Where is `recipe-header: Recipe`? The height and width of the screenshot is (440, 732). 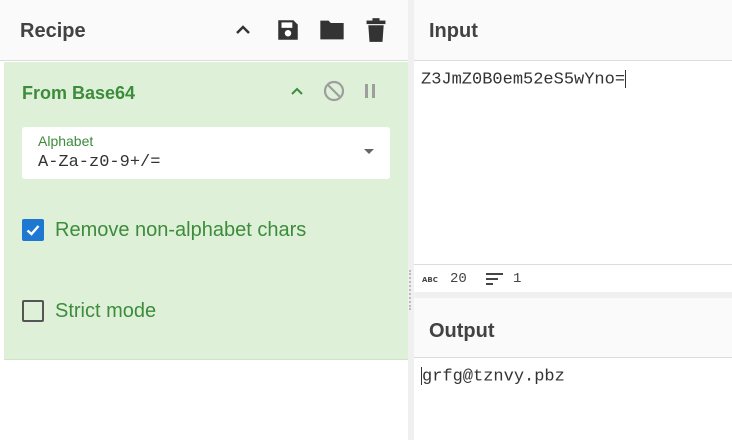 recipe-header: Recipe is located at coordinates (204, 30).